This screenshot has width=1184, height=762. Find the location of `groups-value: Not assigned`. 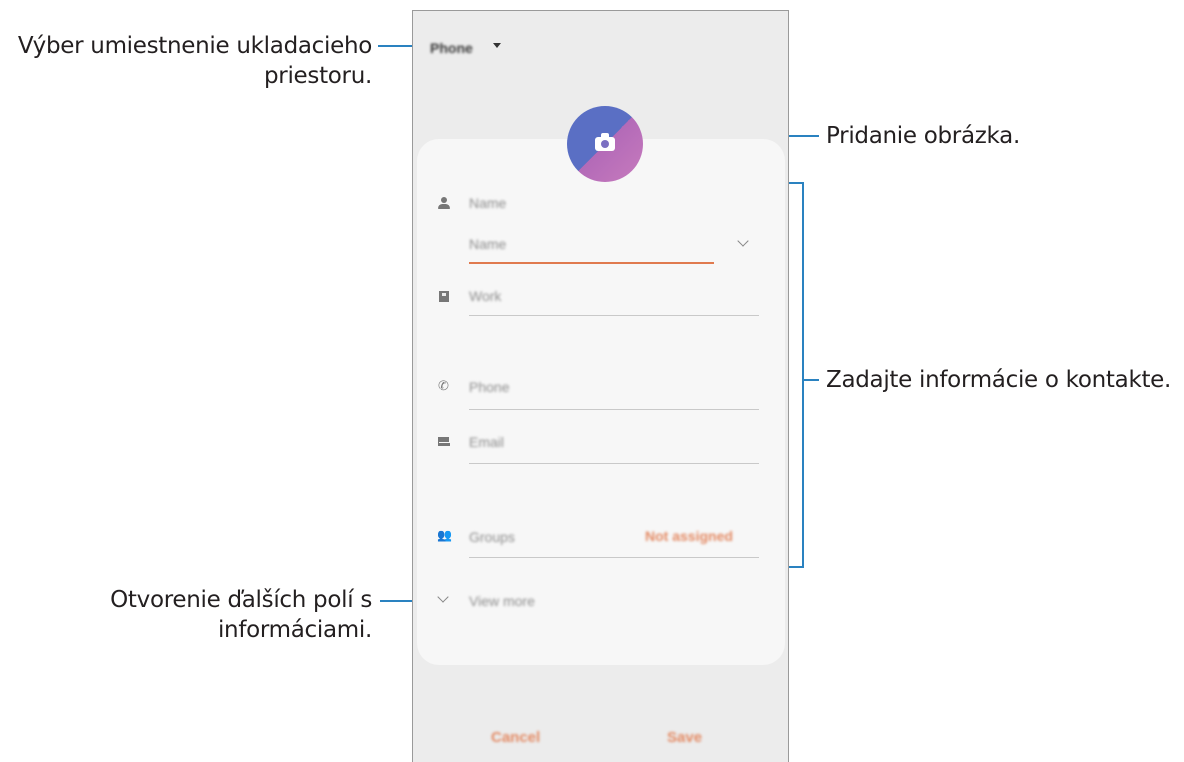

groups-value: Not assigned is located at coordinates (689, 536).